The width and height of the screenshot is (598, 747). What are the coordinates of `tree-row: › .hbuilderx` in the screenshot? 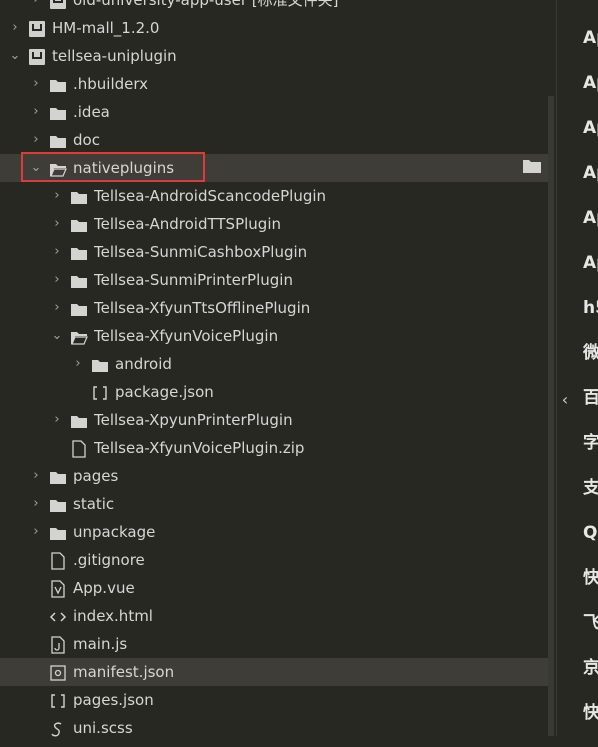 It's located at (274, 84).